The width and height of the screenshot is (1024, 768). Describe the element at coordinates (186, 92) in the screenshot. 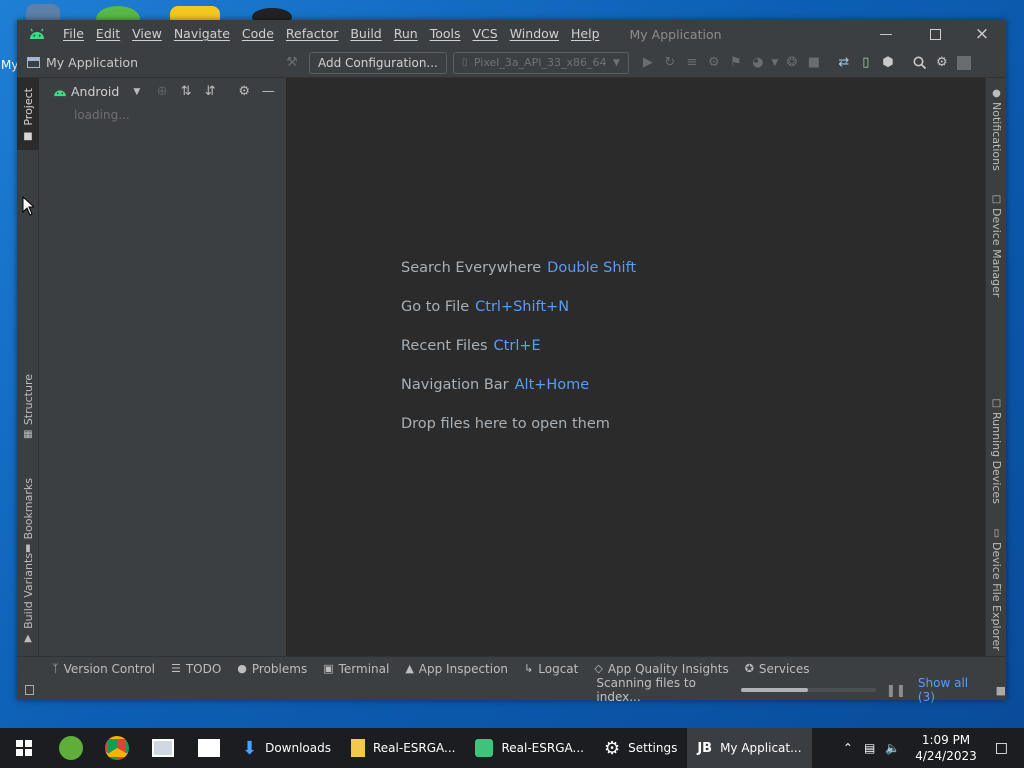

I see `expand-all-icon: ⇅` at that location.